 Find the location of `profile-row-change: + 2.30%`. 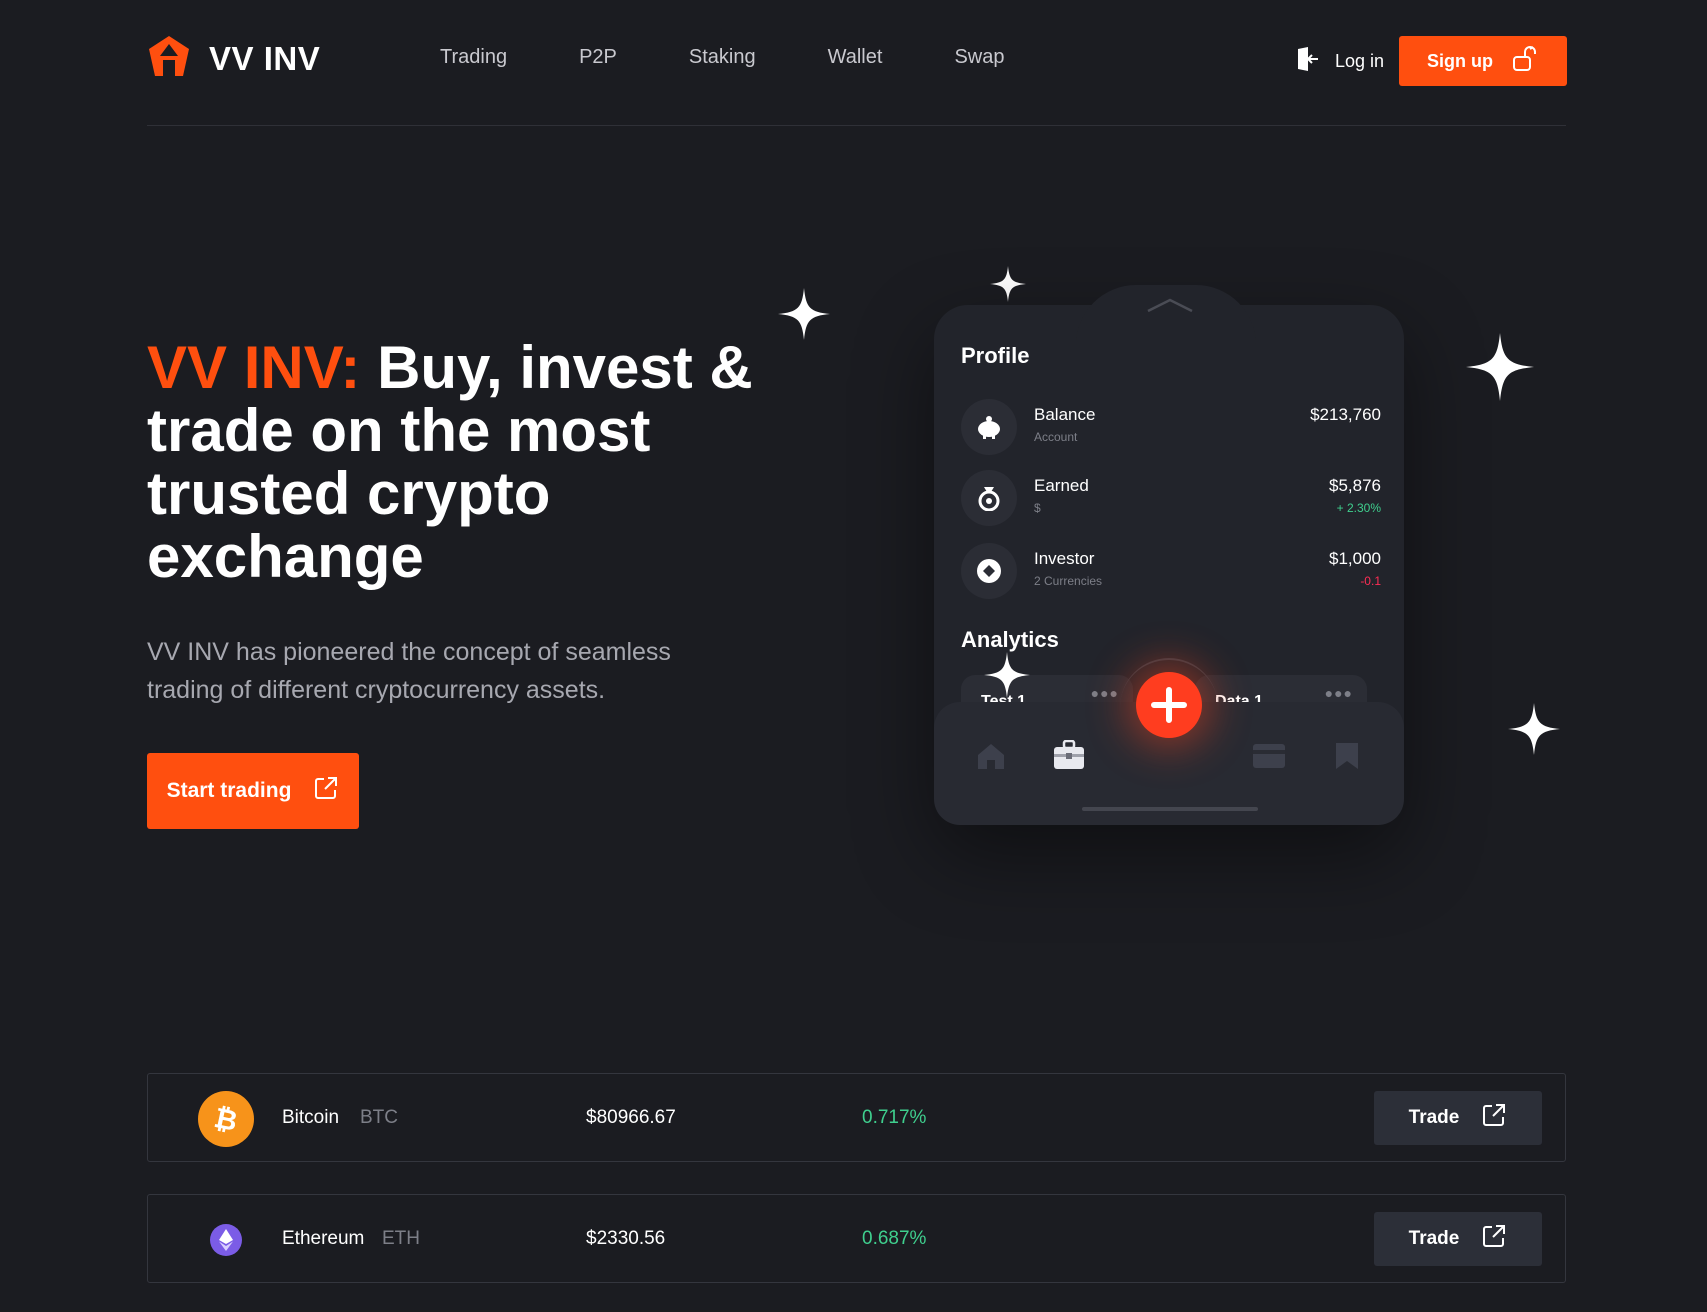

profile-row-change: + 2.30% is located at coordinates (1358, 508).